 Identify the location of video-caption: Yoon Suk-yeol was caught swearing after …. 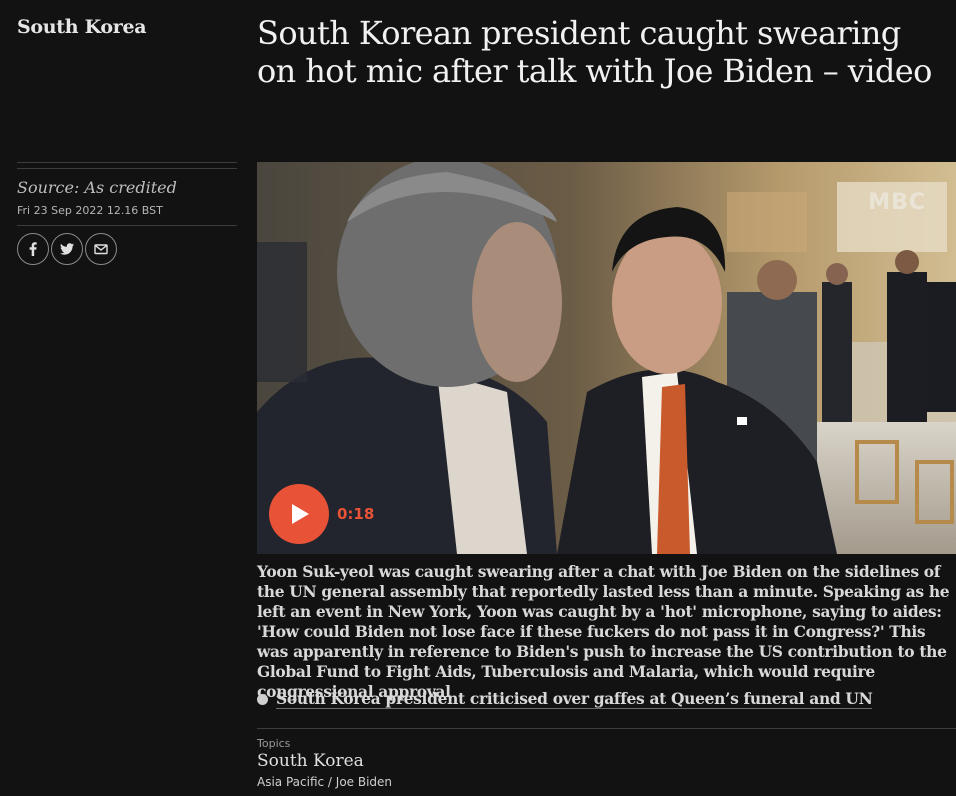
(603, 631).